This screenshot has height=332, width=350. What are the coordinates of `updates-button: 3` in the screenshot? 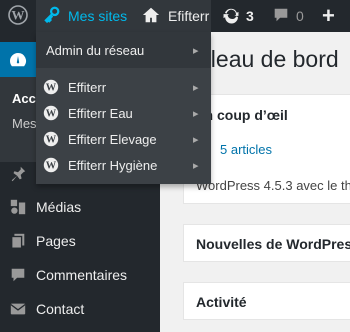 It's located at (238, 16).